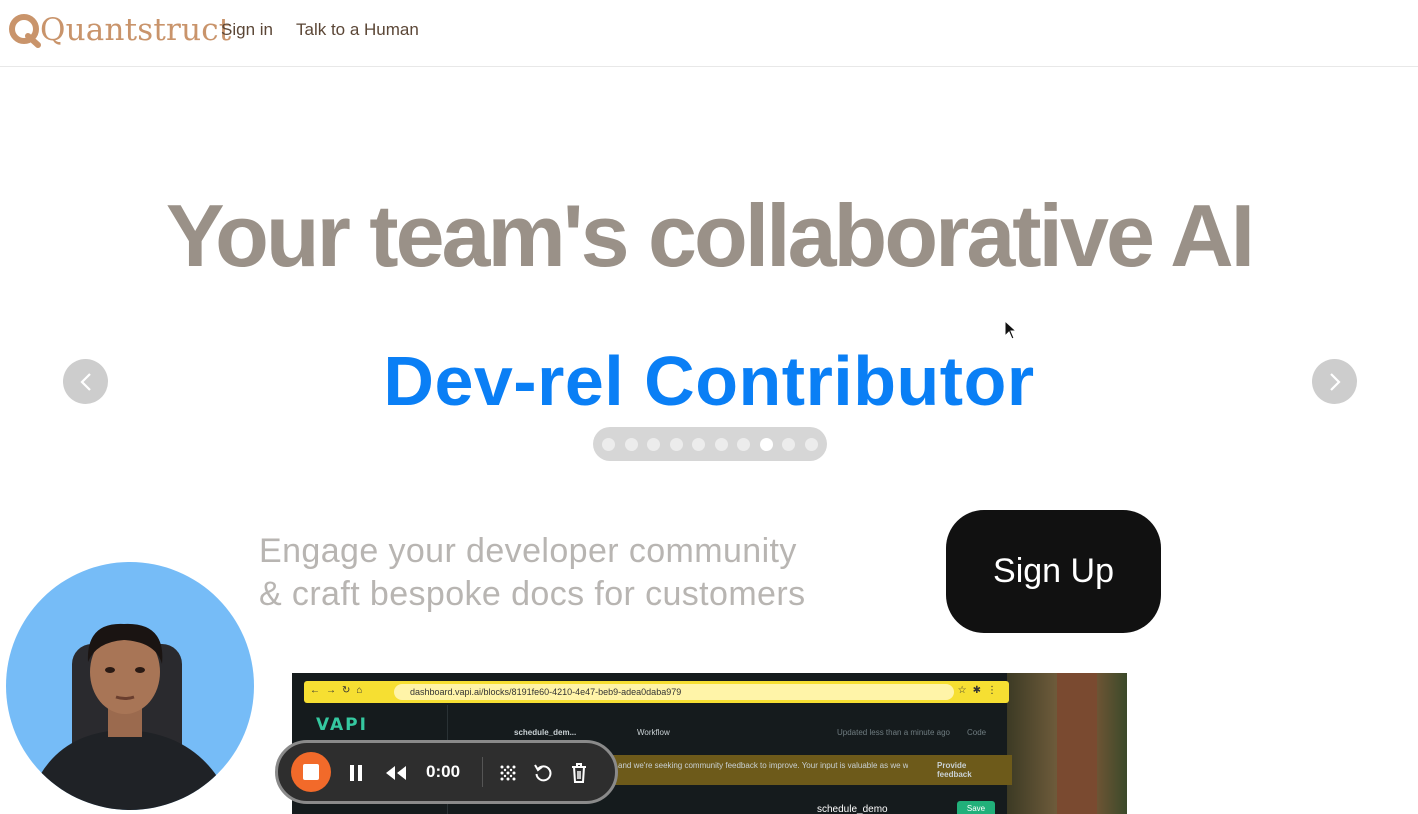  I want to click on video-name-field: schedule_demo, so click(852, 809).